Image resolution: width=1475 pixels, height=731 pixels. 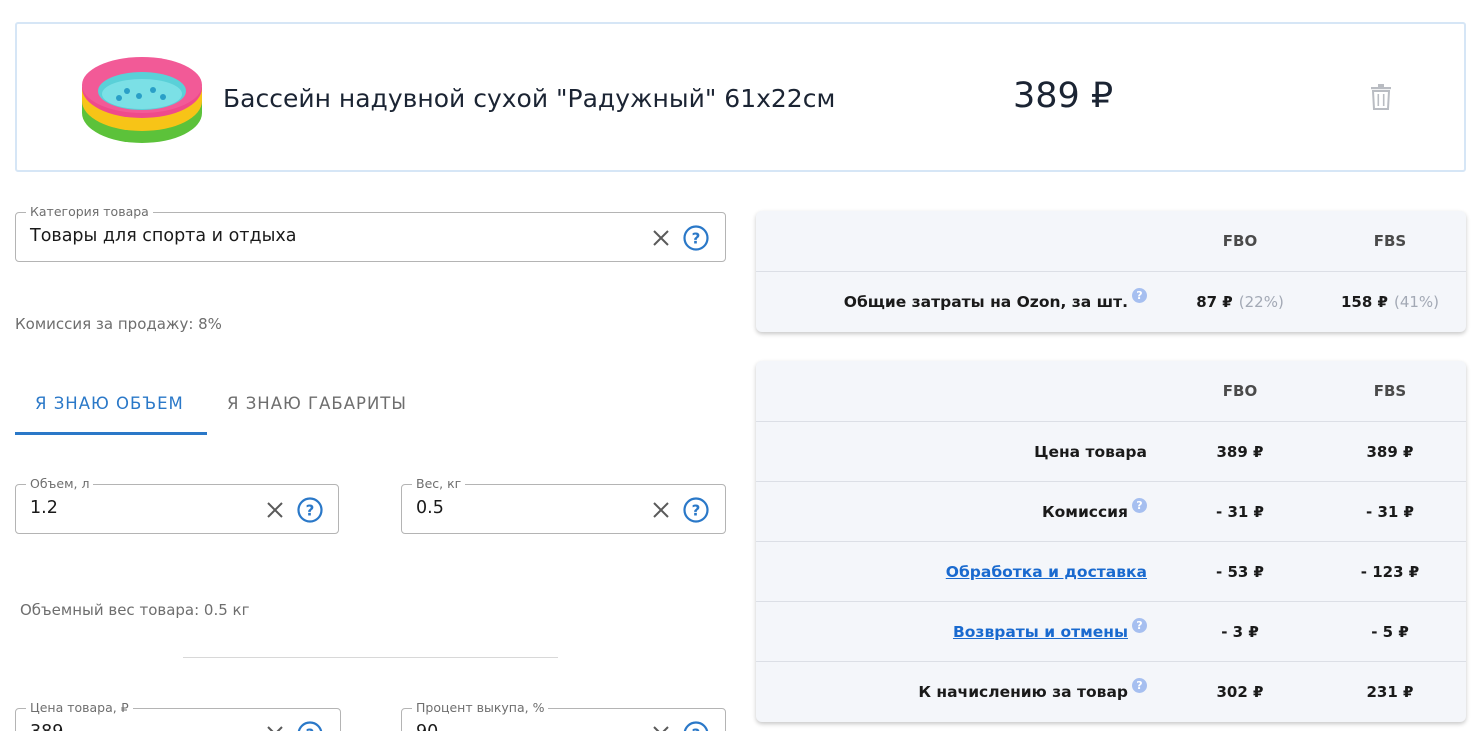 What do you see at coordinates (1390, 632) in the screenshot?
I see `fbs-value: - 5 ₽` at bounding box center [1390, 632].